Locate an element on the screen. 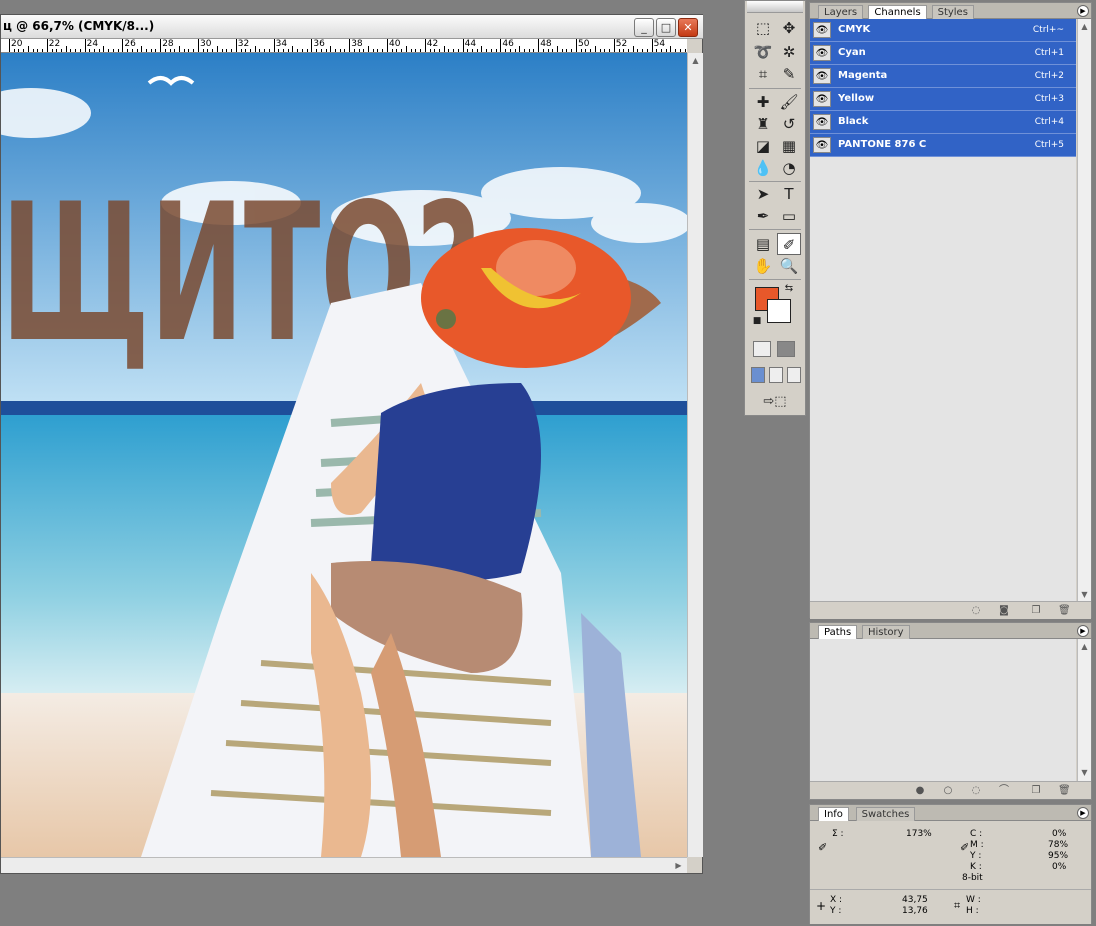  save-selection-icon: ◙ is located at coordinates (1004, 611).